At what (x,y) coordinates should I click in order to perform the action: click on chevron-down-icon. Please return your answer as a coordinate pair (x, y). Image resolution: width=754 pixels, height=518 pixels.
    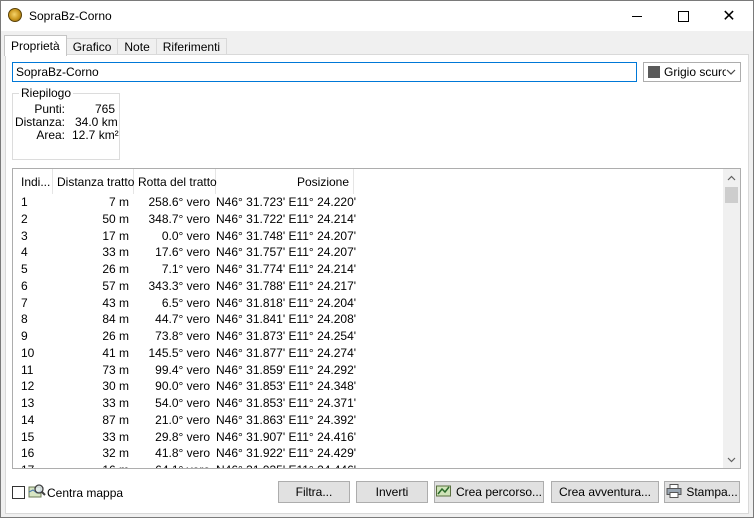
    Looking at the image, I should click on (731, 459).